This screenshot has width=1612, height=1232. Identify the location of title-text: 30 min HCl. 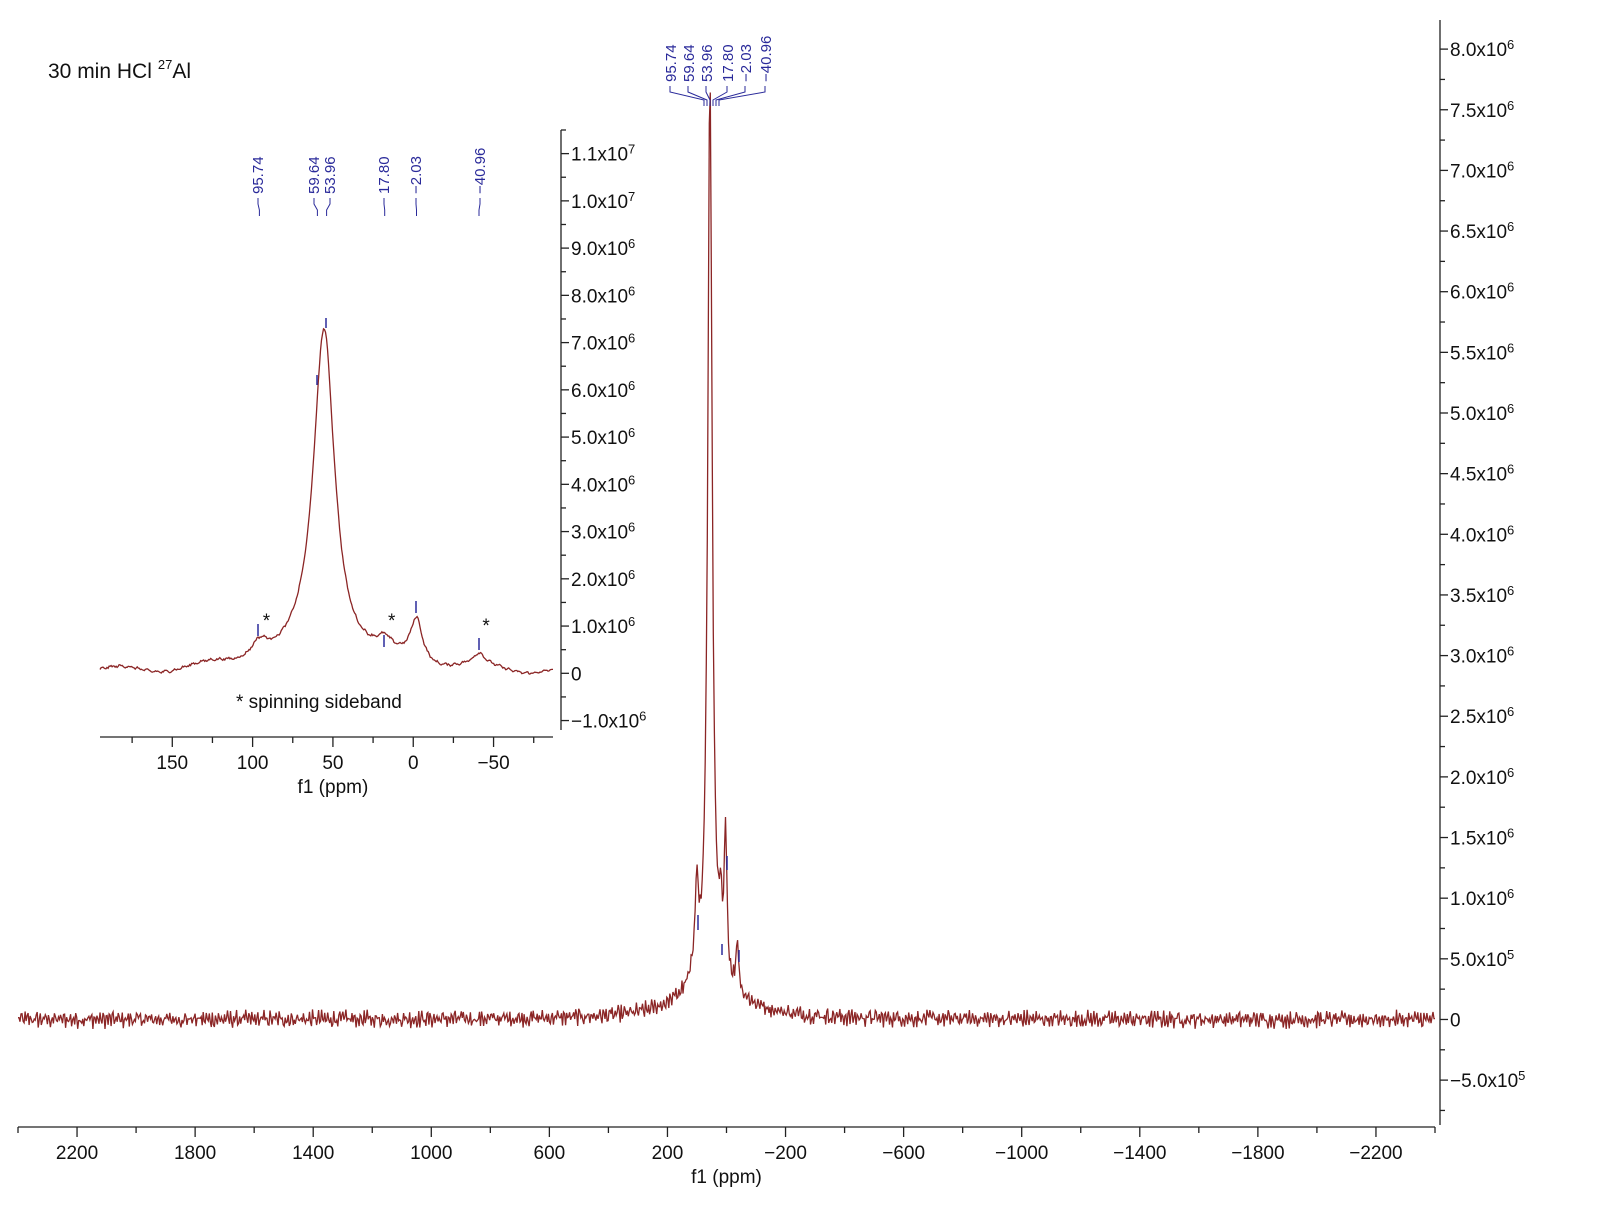
(100, 71).